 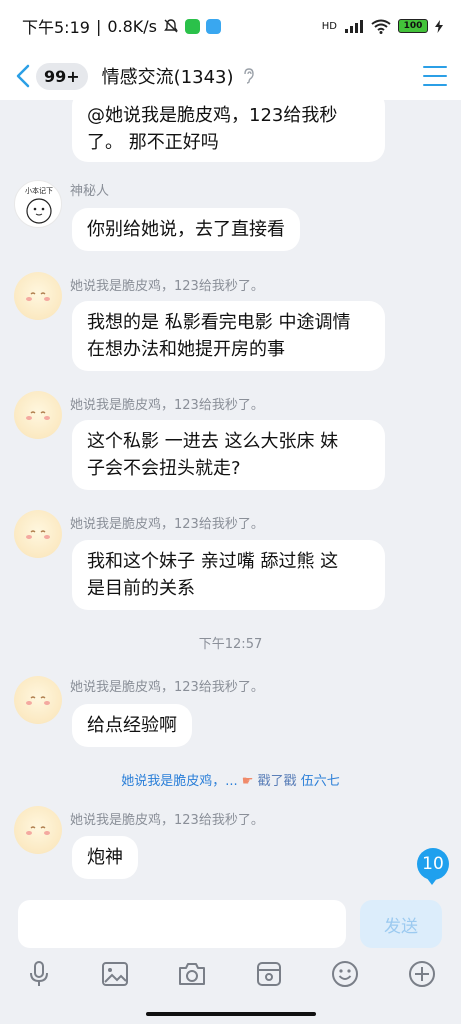 I want to click on wifi-icon, so click(x=381, y=26).